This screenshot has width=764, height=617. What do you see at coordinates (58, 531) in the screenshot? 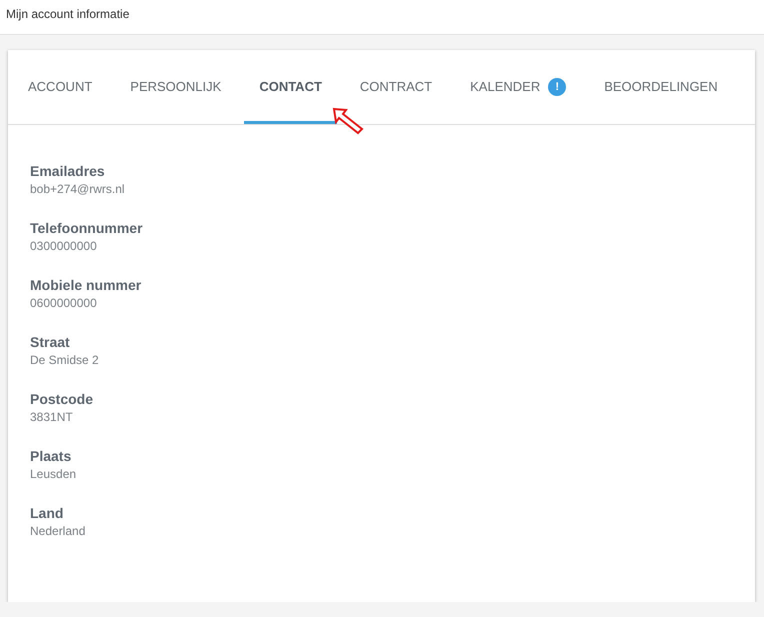
I see `field-value: Nederland` at bounding box center [58, 531].